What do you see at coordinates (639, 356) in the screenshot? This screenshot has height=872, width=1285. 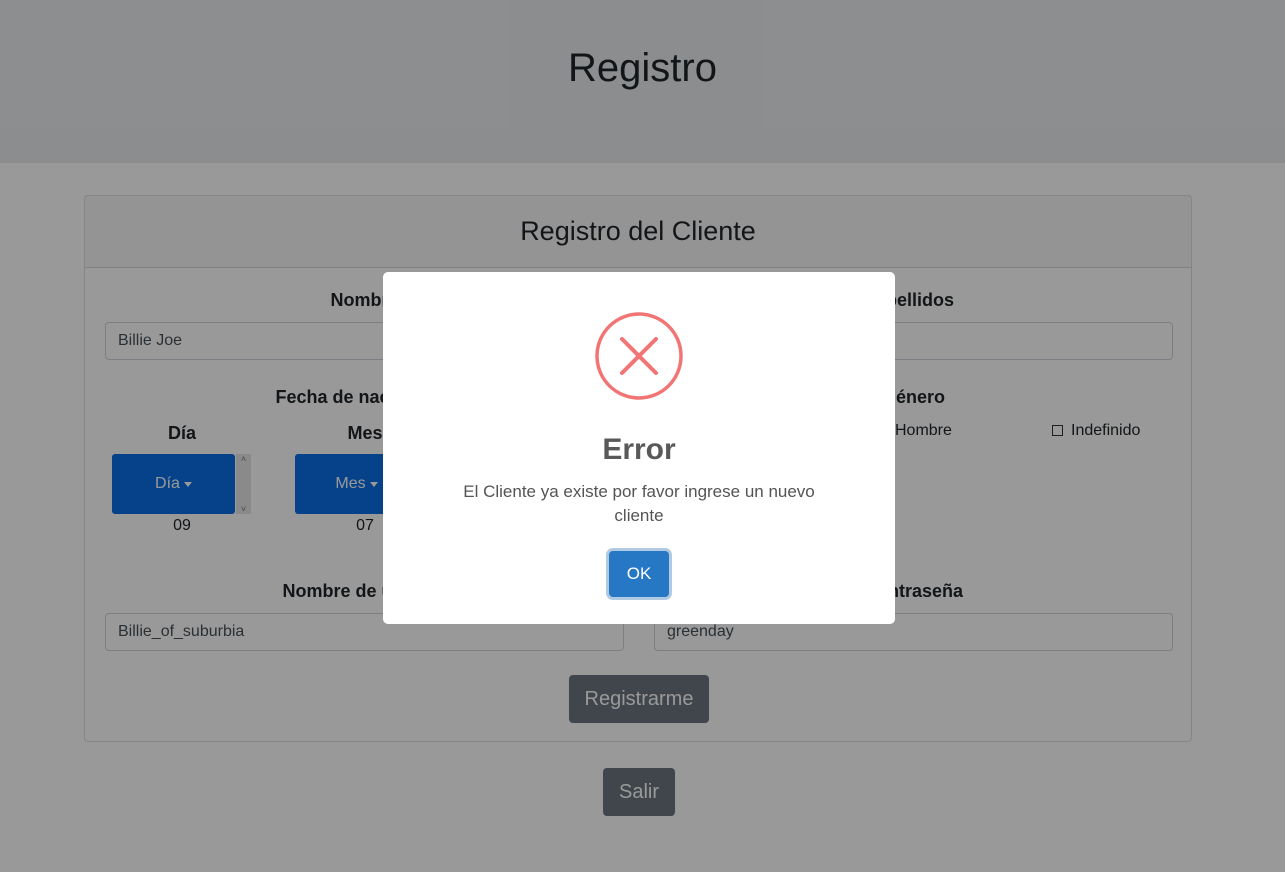 I see `error-x-icon` at bounding box center [639, 356].